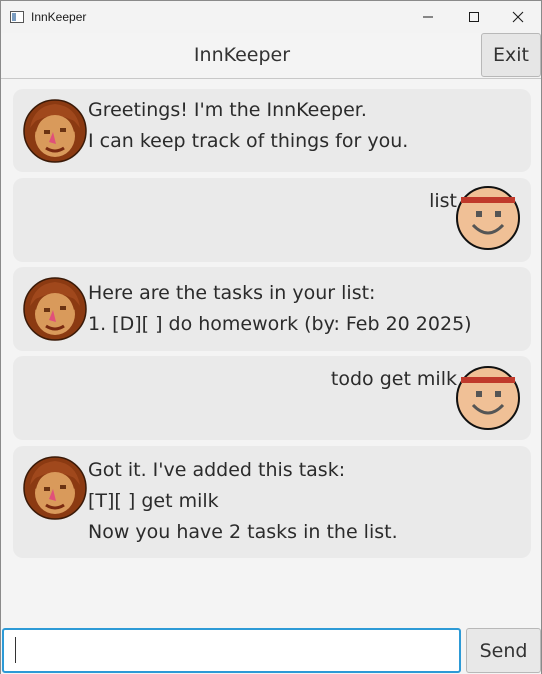 The width and height of the screenshot is (542, 674). I want to click on close-icon, so click(518, 17).